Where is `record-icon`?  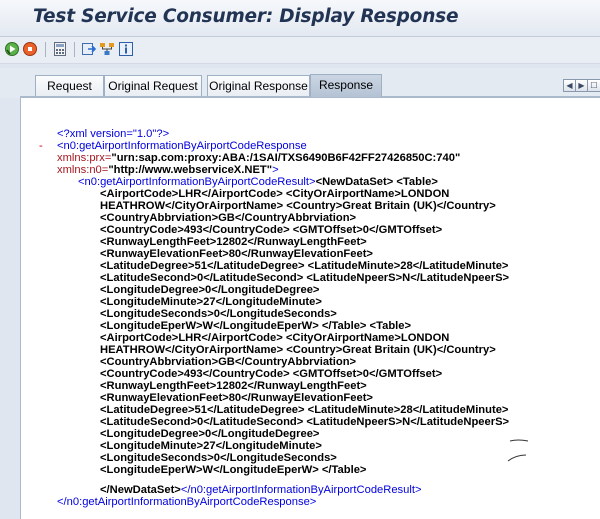 record-icon is located at coordinates (30, 49).